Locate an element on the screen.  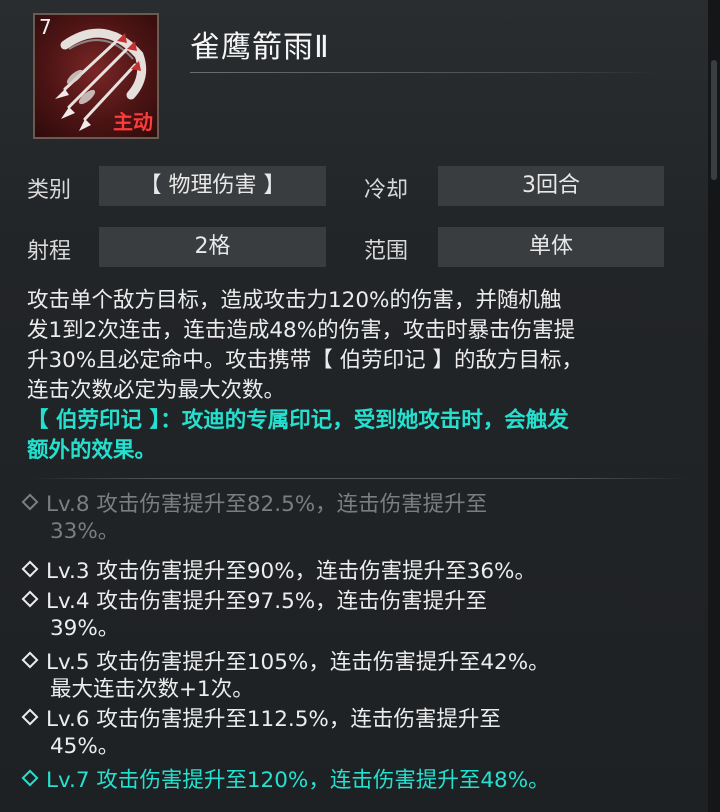
level-upgrade-text: Lv.4 攻击伤害提升至97.5%，连击伤害提升至 is located at coordinates (267, 601).